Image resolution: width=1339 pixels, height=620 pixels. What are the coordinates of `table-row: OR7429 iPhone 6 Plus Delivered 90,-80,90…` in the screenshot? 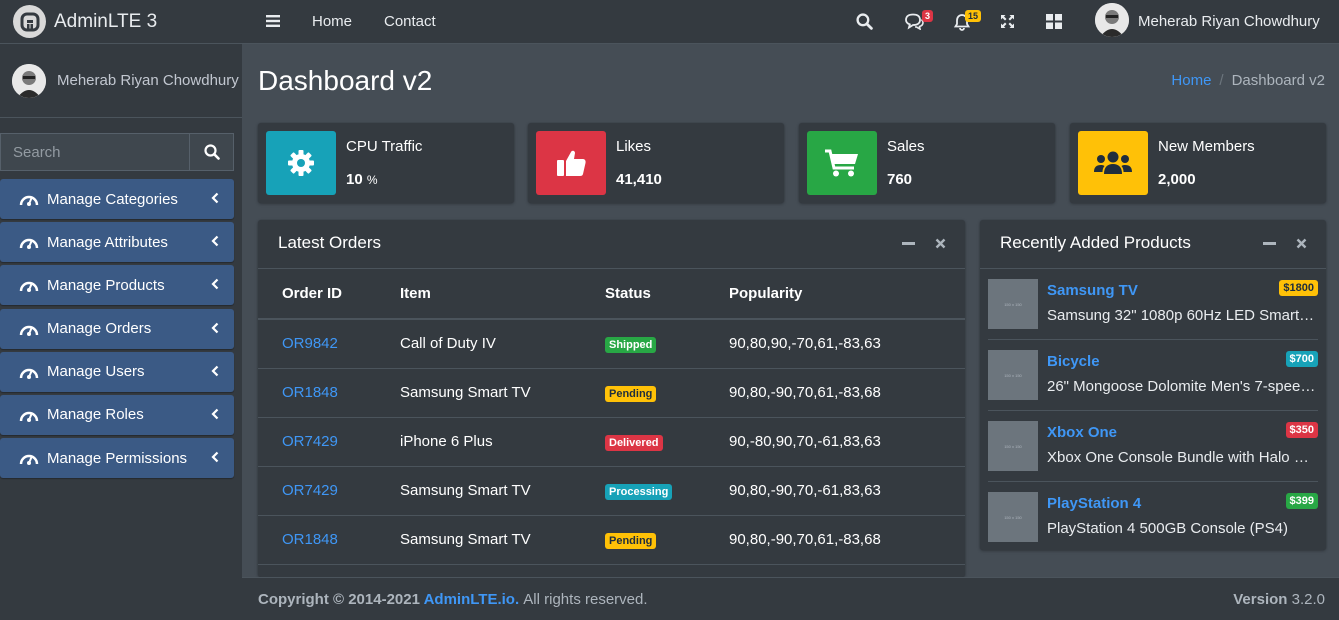 It's located at (611, 442).